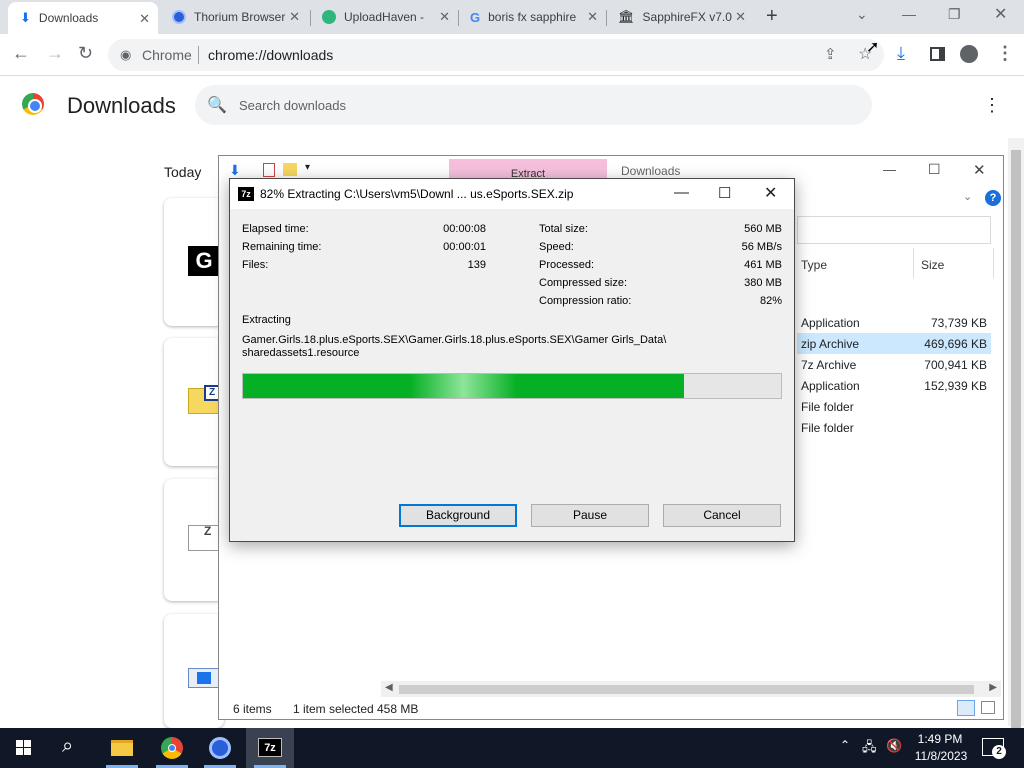 The width and height of the screenshot is (1024, 768). Describe the element at coordinates (25, 17) in the screenshot. I see `download-icon: ⬇` at that location.